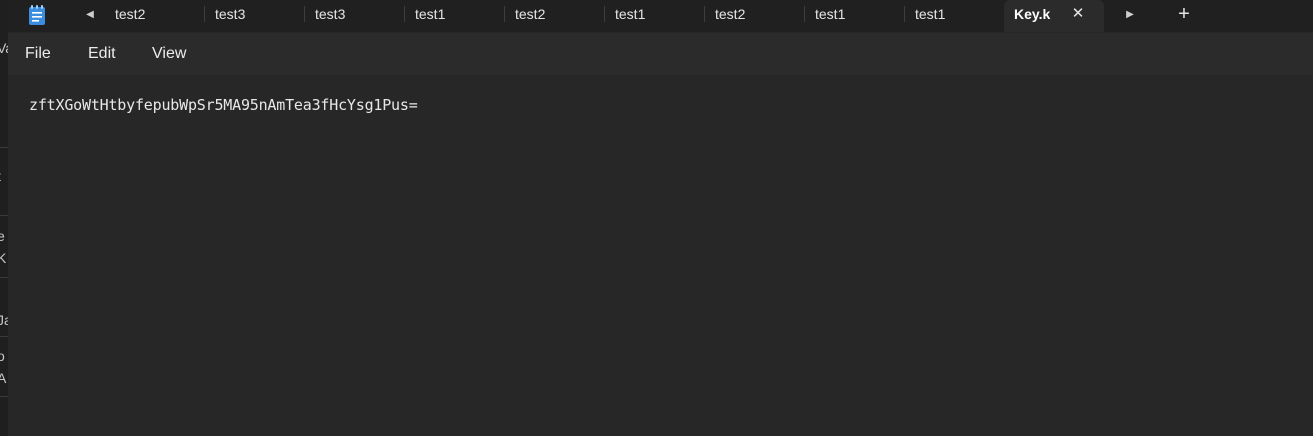  What do you see at coordinates (38, 54) in the screenshot?
I see `menu-file: File` at bounding box center [38, 54].